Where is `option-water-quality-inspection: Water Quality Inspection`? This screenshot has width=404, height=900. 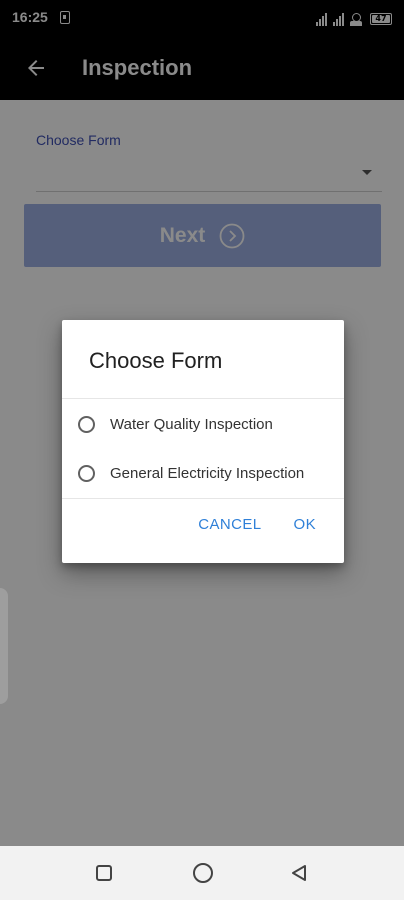 option-water-quality-inspection: Water Quality Inspection is located at coordinates (203, 424).